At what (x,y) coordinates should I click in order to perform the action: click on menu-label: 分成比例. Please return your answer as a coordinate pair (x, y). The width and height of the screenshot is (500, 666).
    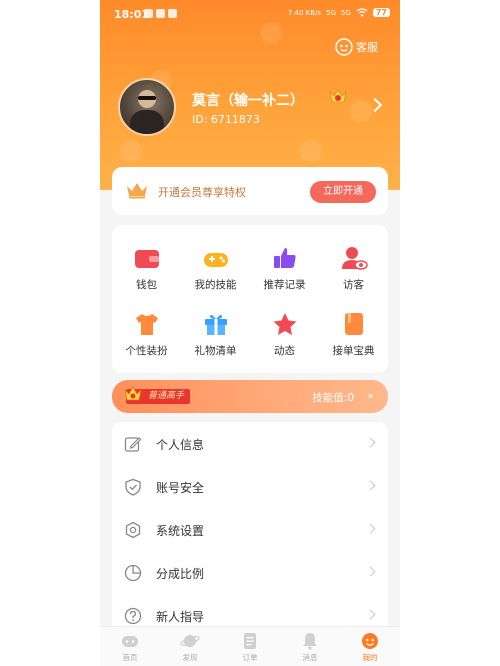
    Looking at the image, I should click on (180, 574).